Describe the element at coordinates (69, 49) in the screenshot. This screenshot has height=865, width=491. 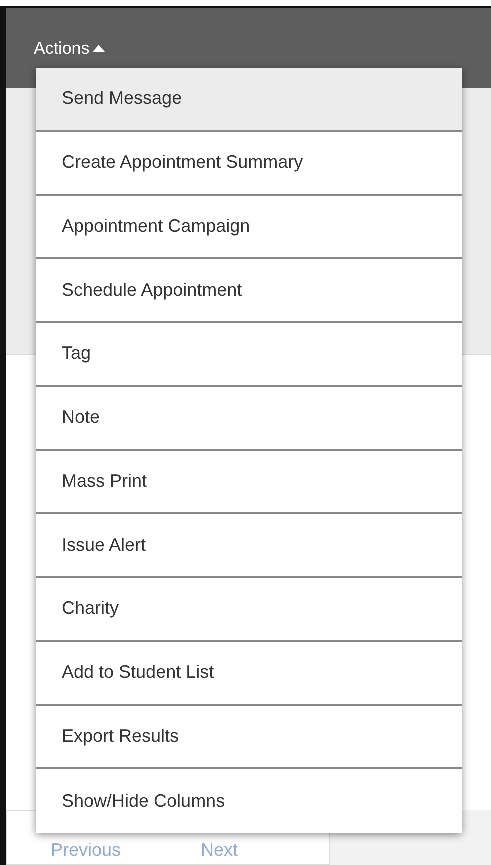
I see `actions-button: Actions` at that location.